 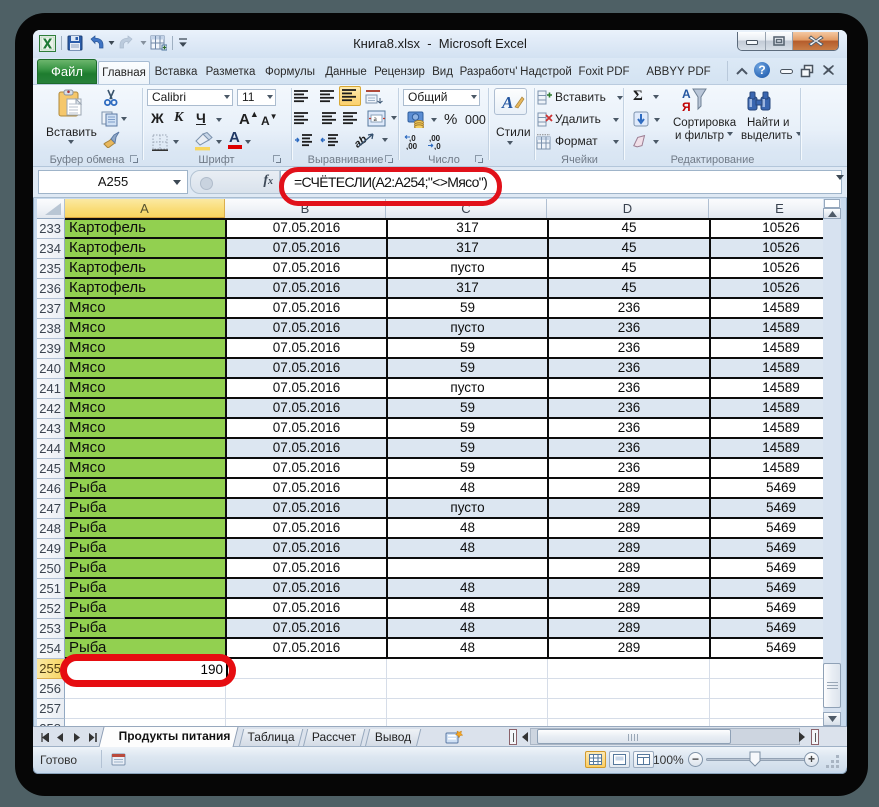 What do you see at coordinates (412, 146) in the screenshot?
I see `svg-text: ,00` at bounding box center [412, 146].